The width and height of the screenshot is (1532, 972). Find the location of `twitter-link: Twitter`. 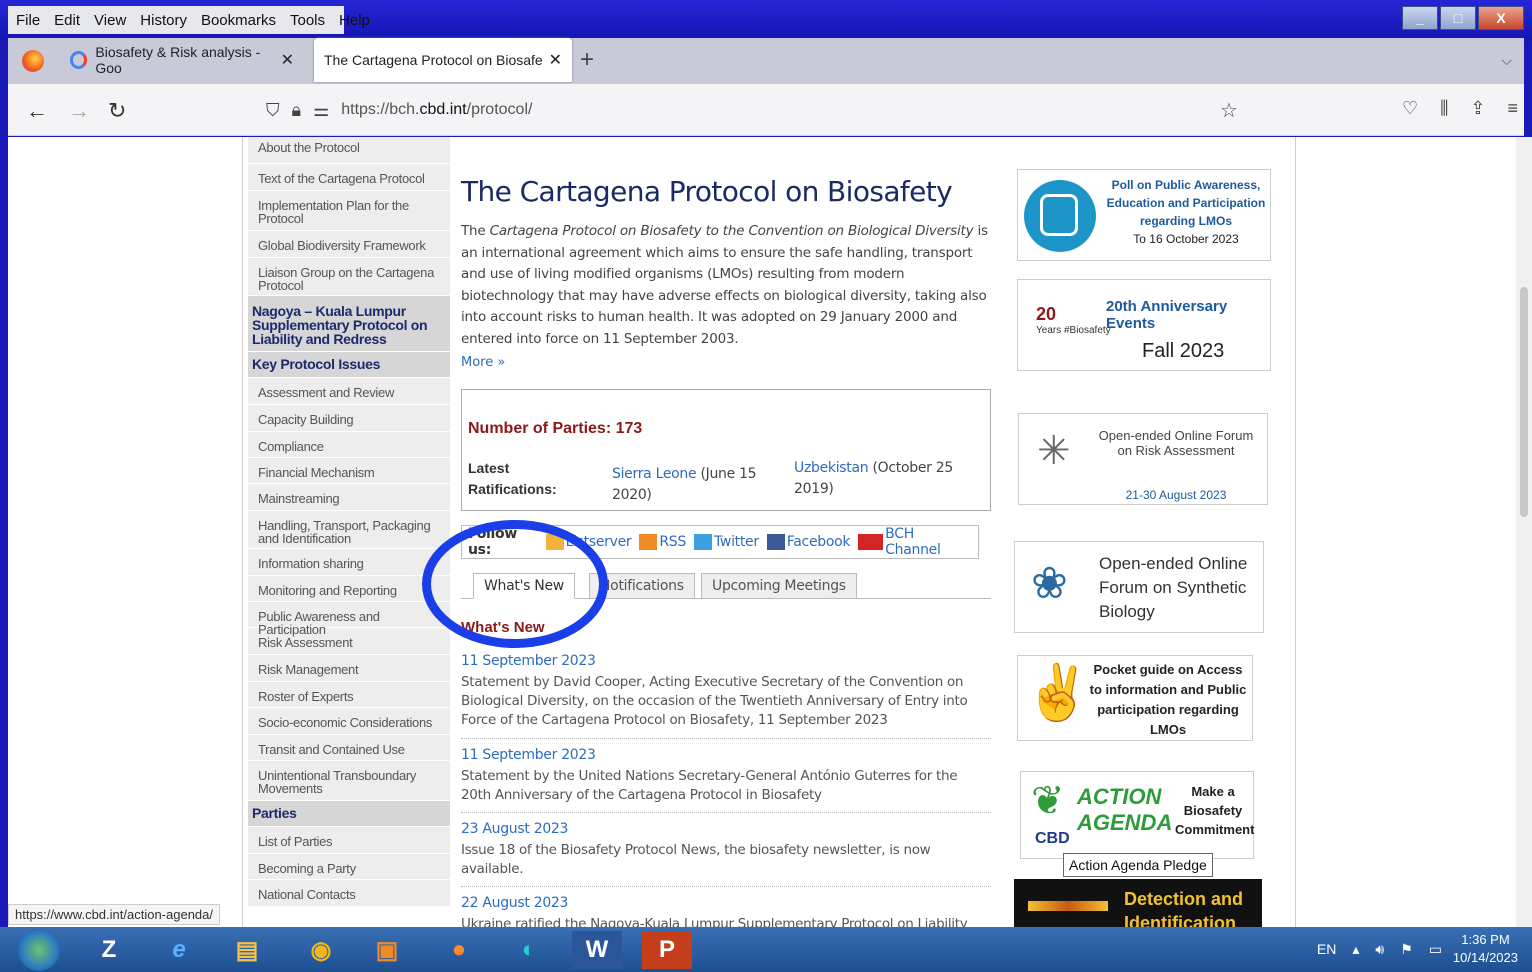

twitter-link: Twitter is located at coordinates (726, 542).